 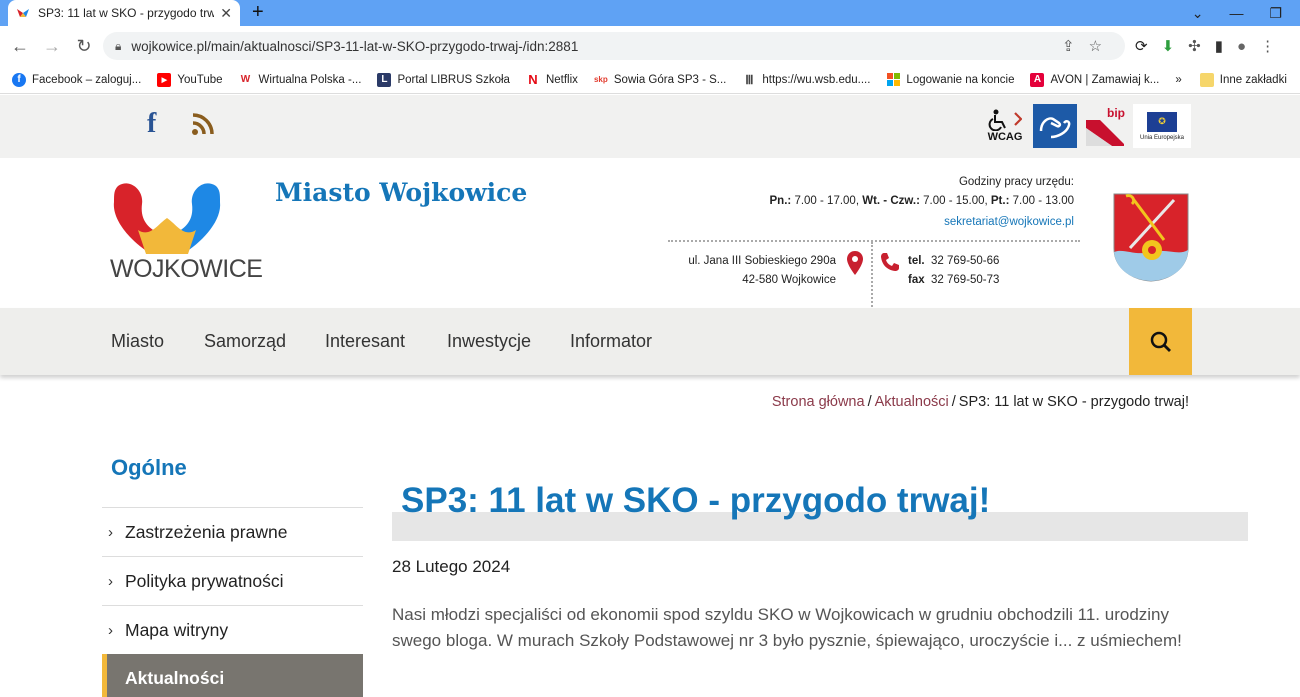 I want to click on librus-icon: L, so click(x=384, y=79).